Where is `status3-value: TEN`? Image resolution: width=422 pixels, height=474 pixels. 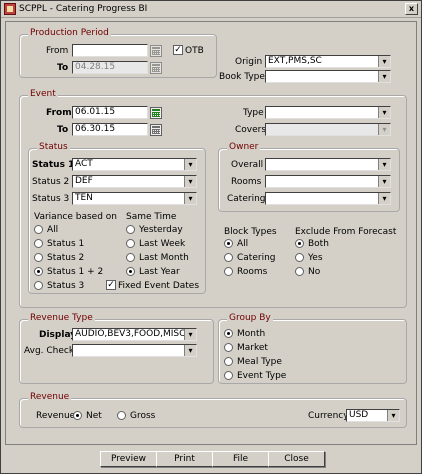
status3-value: TEN is located at coordinates (84, 198).